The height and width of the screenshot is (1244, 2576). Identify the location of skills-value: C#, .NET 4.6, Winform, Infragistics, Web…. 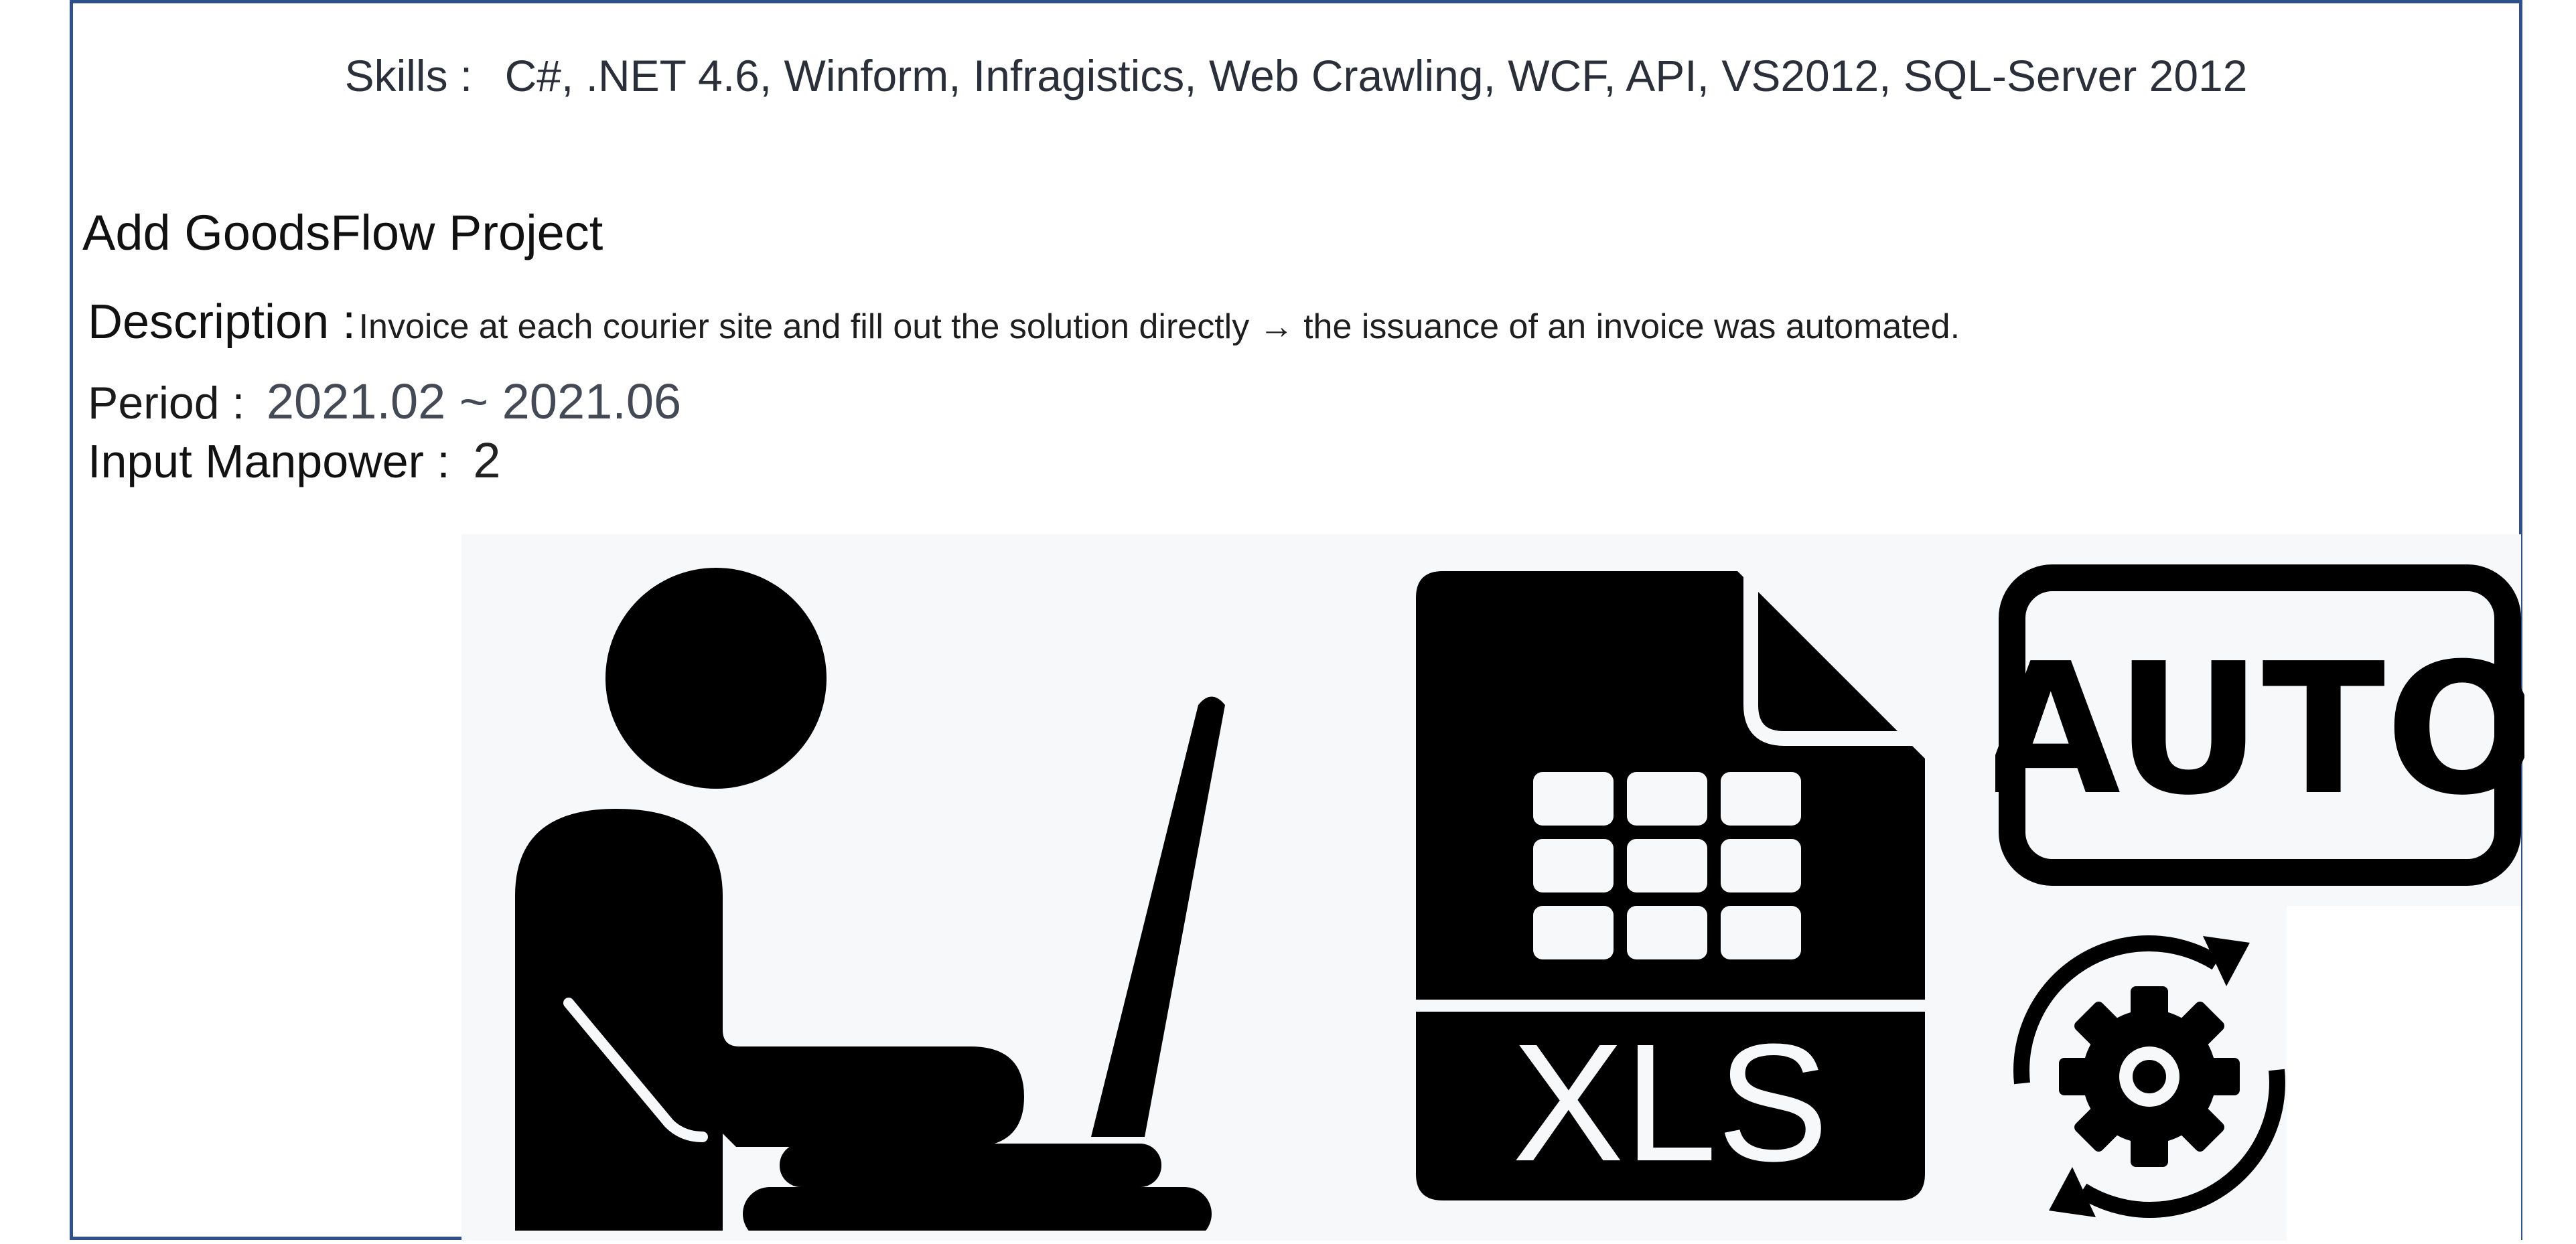
(1376, 76).